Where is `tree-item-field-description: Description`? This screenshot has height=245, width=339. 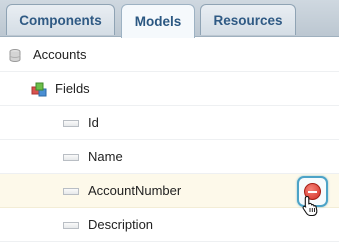
tree-item-field-description: Description is located at coordinates (169, 225).